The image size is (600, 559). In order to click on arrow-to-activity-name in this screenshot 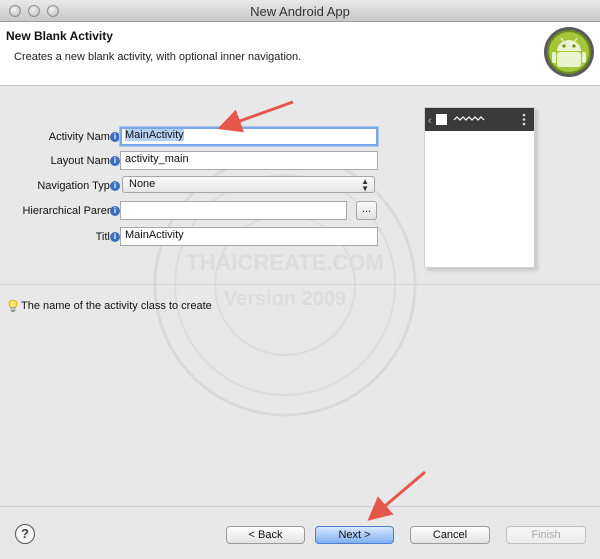, I will do `click(255, 116)`.